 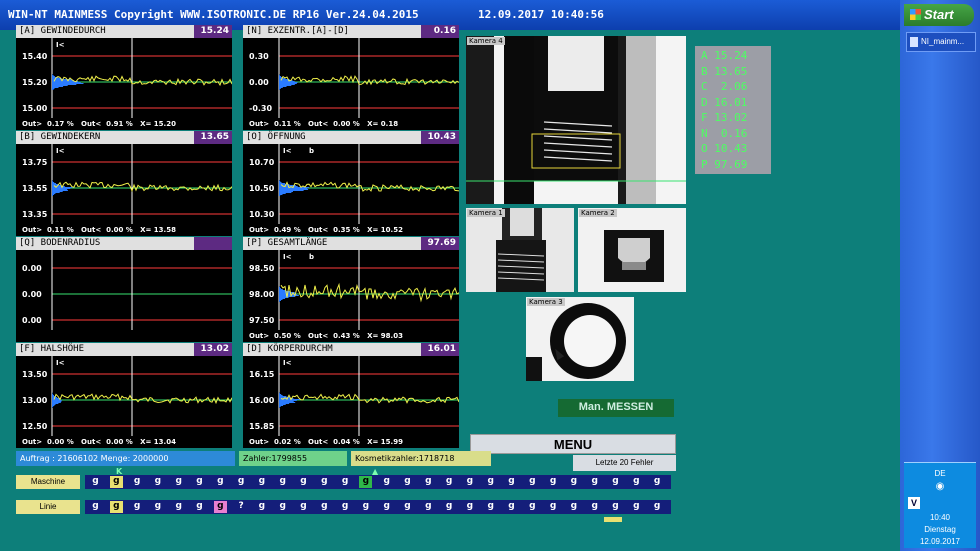 What do you see at coordinates (914, 503) in the screenshot?
I see `tray-volume-icon: V` at bounding box center [914, 503].